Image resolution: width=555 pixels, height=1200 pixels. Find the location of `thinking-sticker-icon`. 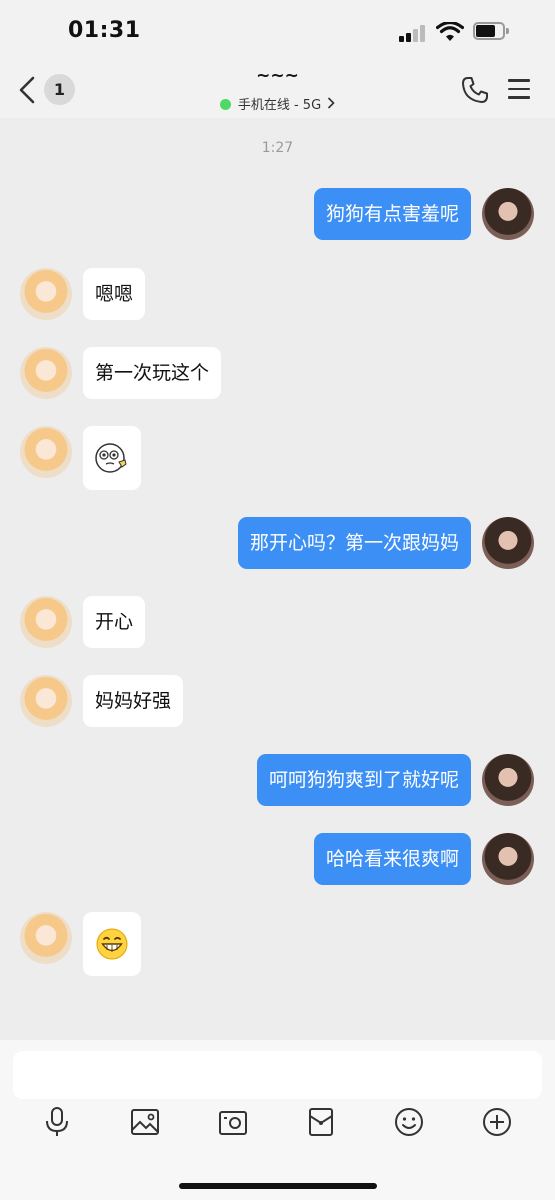

thinking-sticker-icon is located at coordinates (111, 458).